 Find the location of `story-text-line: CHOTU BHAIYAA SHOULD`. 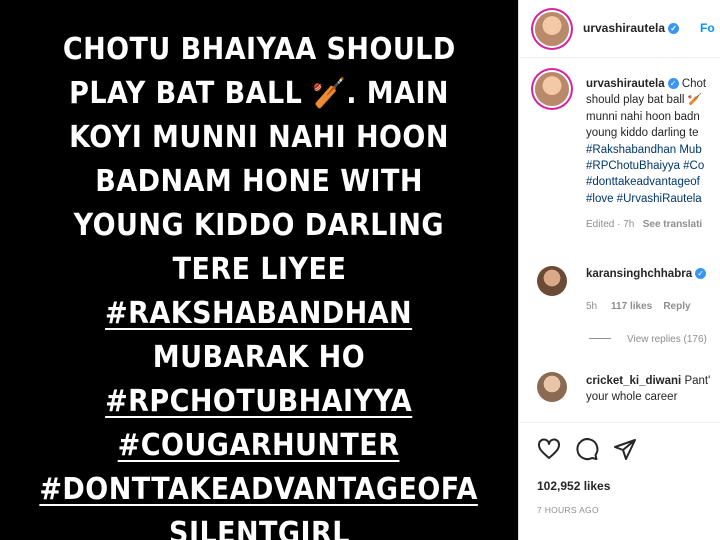

story-text-line: CHOTU BHAIYAA SHOULD is located at coordinates (259, 49).